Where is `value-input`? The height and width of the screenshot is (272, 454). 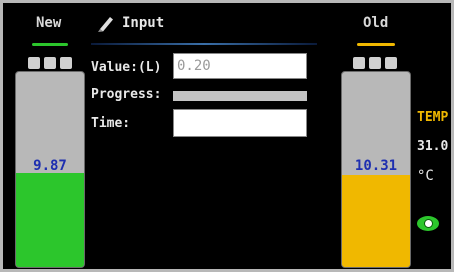 value-input is located at coordinates (240, 66).